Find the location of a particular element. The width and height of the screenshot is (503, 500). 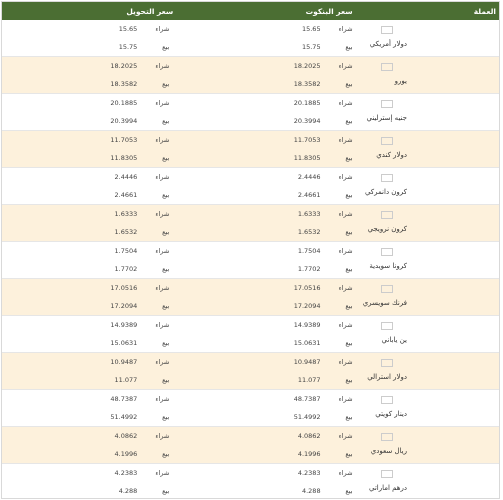

transfer-buy-line: شراء 18.2025 is located at coordinates (89, 66).